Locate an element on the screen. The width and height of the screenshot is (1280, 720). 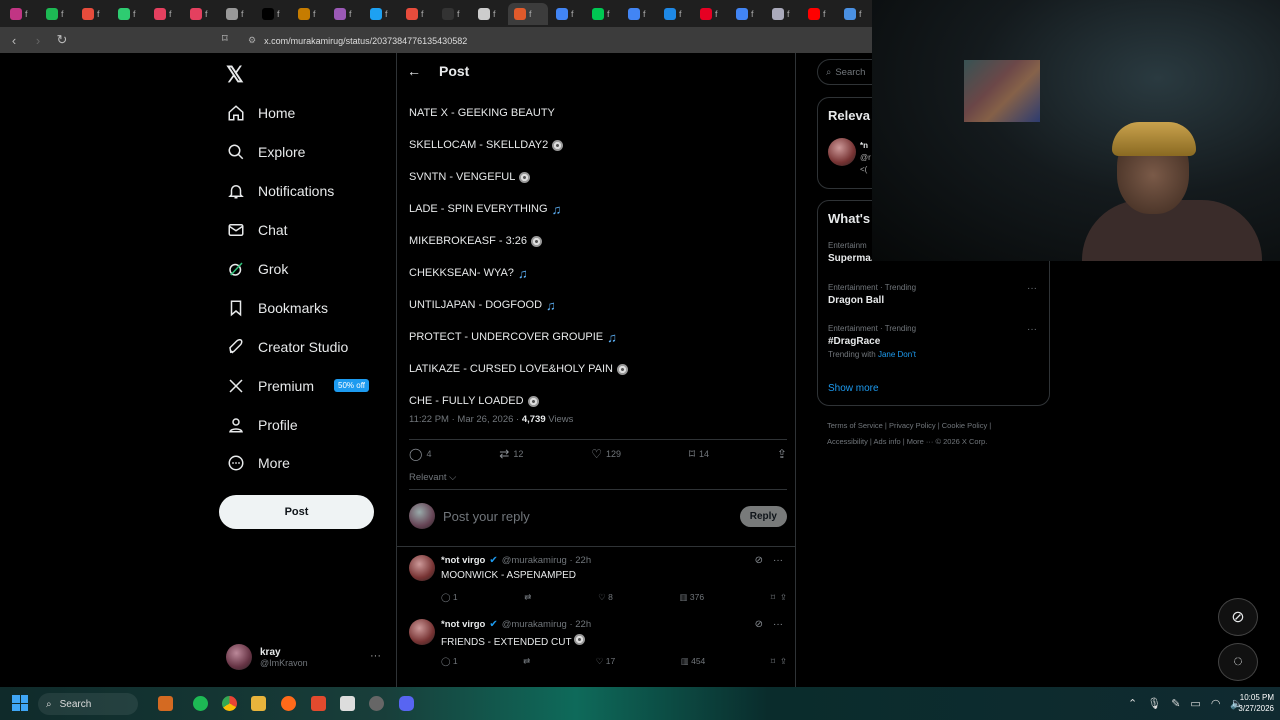
mic-icon: 🎙 is located at coordinates (1154, 703).